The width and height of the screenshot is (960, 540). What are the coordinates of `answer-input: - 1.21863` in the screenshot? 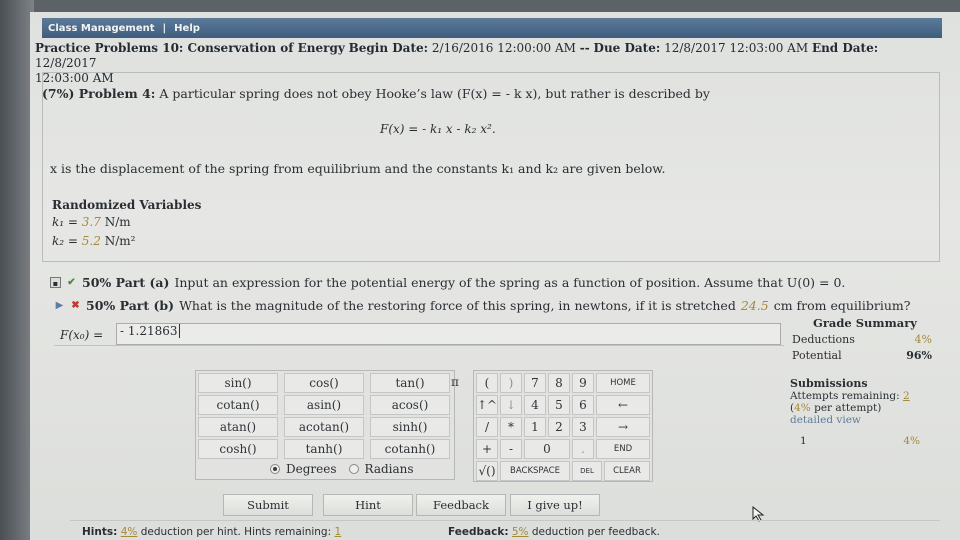 It's located at (448, 334).